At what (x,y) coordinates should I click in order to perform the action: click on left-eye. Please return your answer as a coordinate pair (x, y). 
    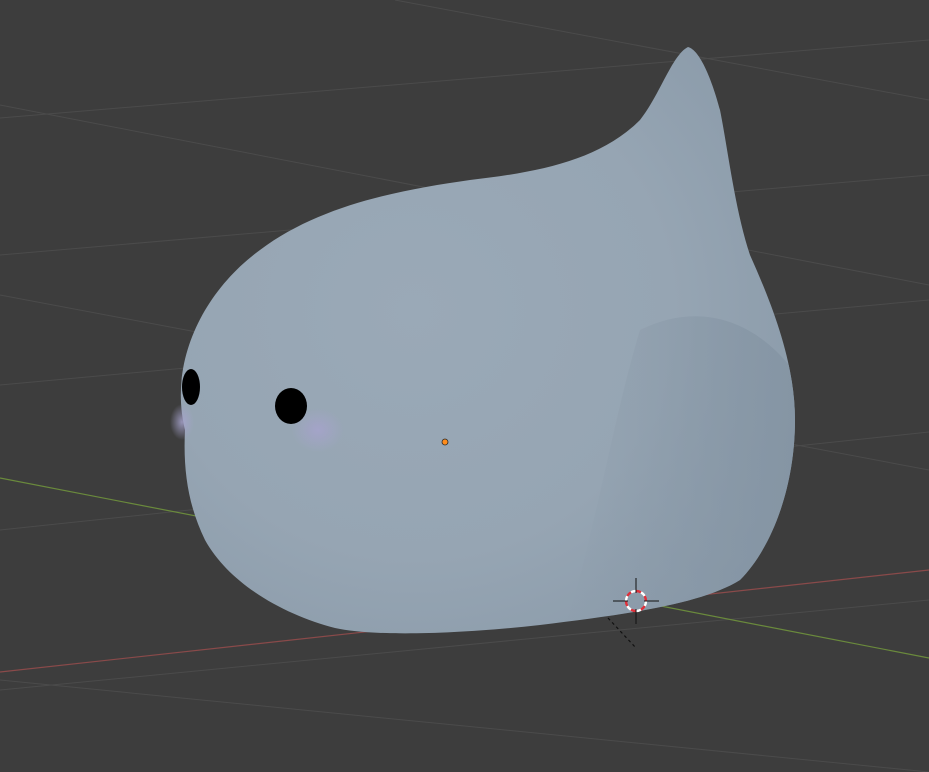
    Looking at the image, I should click on (191, 387).